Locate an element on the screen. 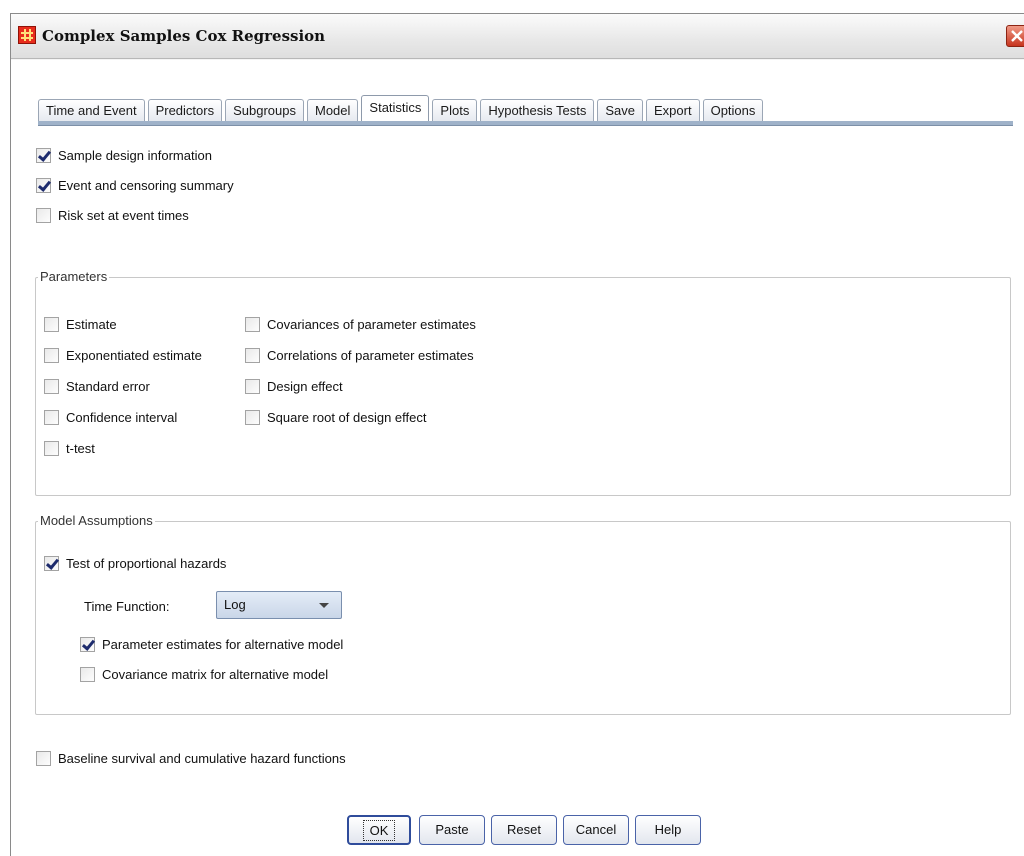 This screenshot has width=1024, height=856. correlations-checkbox is located at coordinates (252, 355).